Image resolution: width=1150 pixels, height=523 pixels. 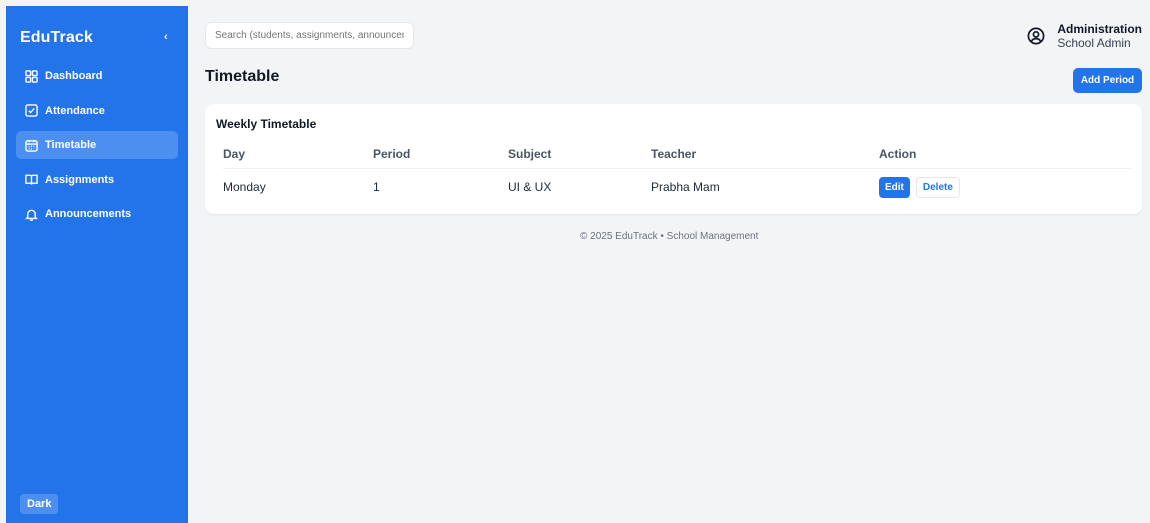 What do you see at coordinates (530, 154) in the screenshot?
I see `column-header-subject: Subject` at bounding box center [530, 154].